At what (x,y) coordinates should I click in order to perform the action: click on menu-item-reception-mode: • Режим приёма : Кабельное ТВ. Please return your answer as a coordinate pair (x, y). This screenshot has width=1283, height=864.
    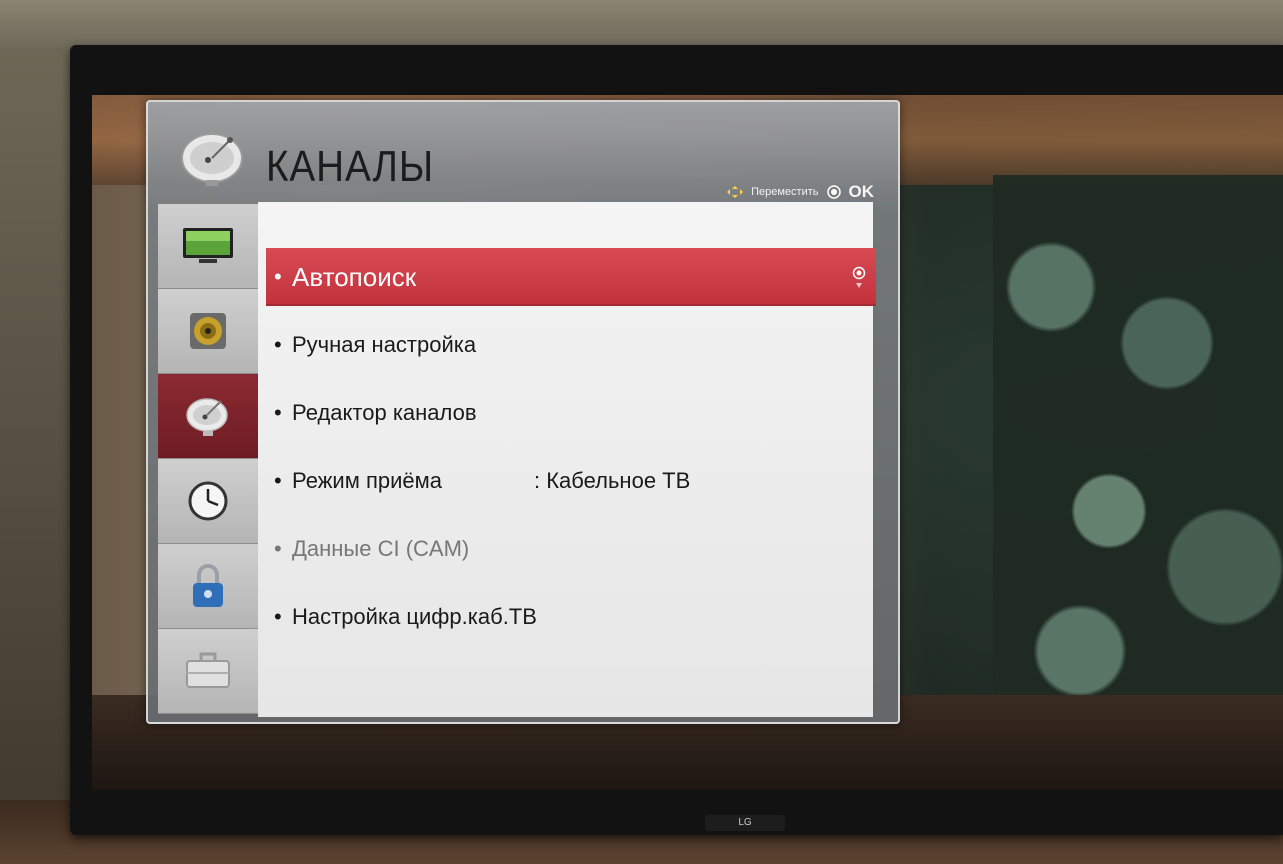
    Looking at the image, I should click on (571, 481).